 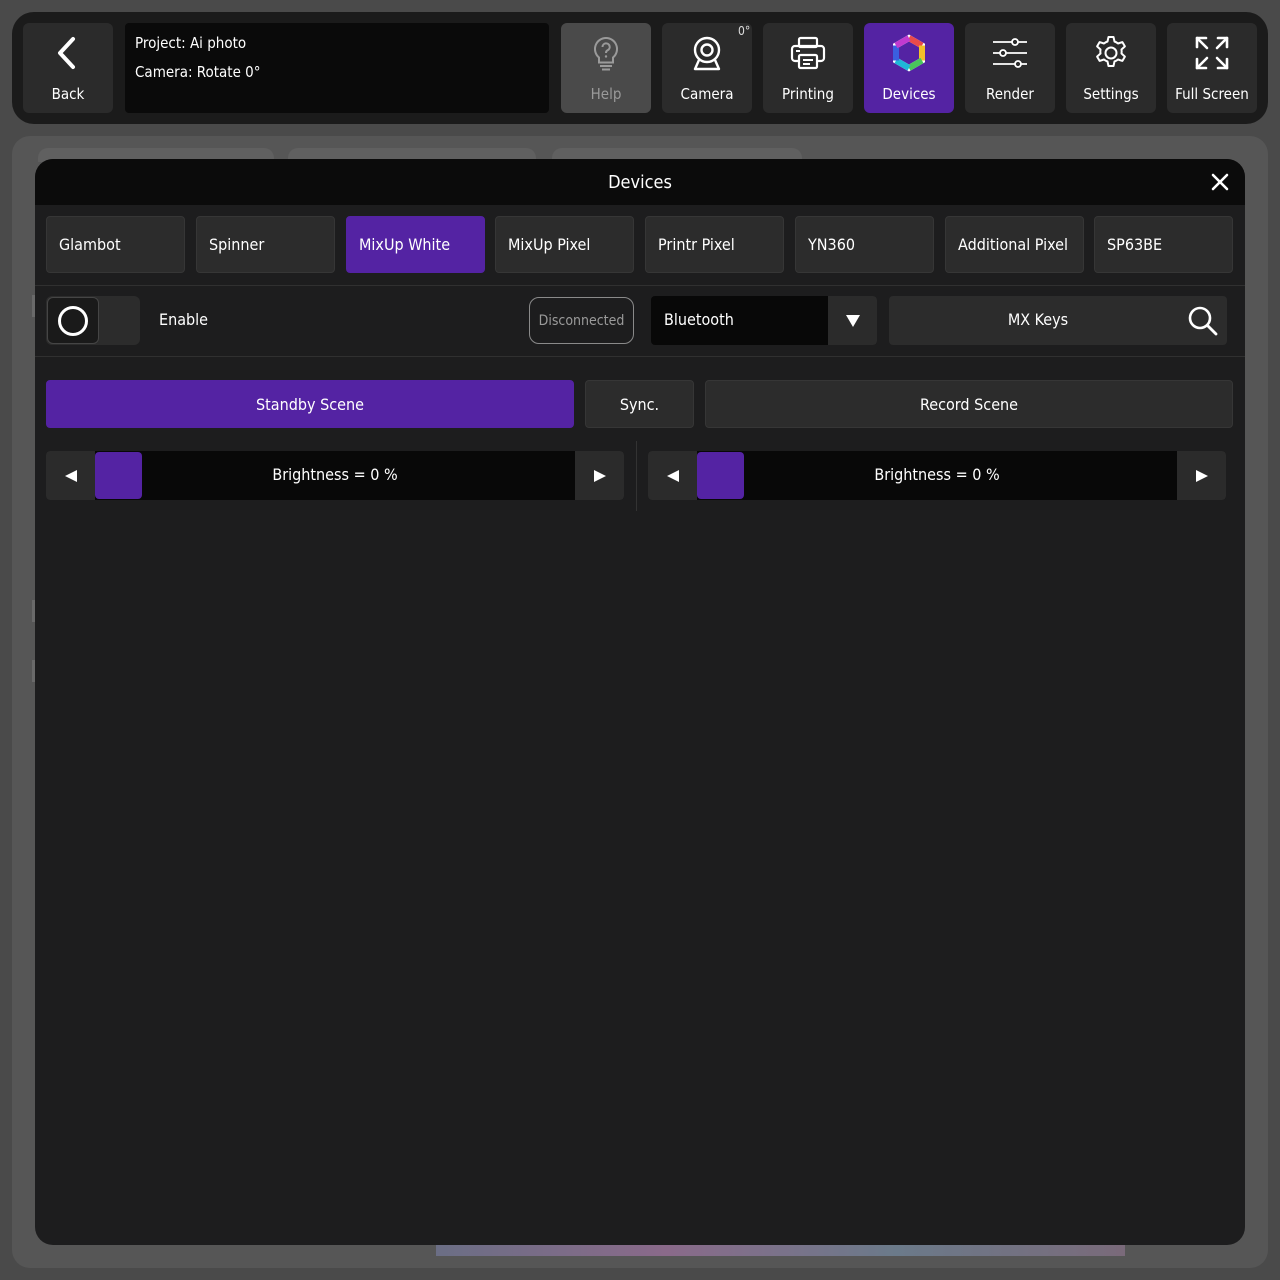 What do you see at coordinates (636, 476) in the screenshot?
I see `vertical-divider` at bounding box center [636, 476].